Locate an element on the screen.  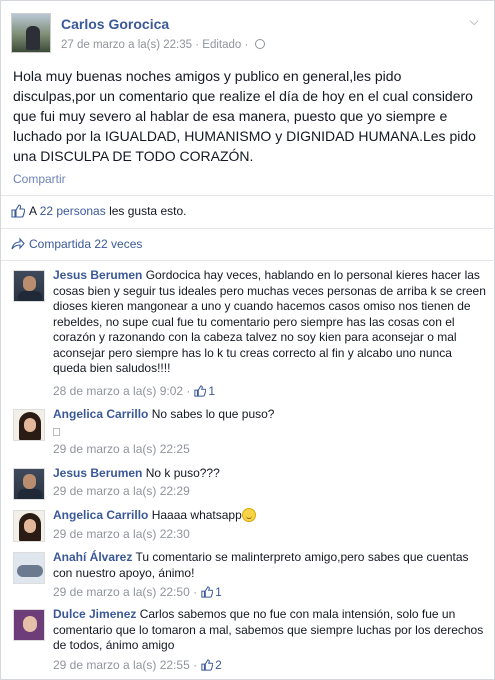
attachment-icon is located at coordinates (56, 432).